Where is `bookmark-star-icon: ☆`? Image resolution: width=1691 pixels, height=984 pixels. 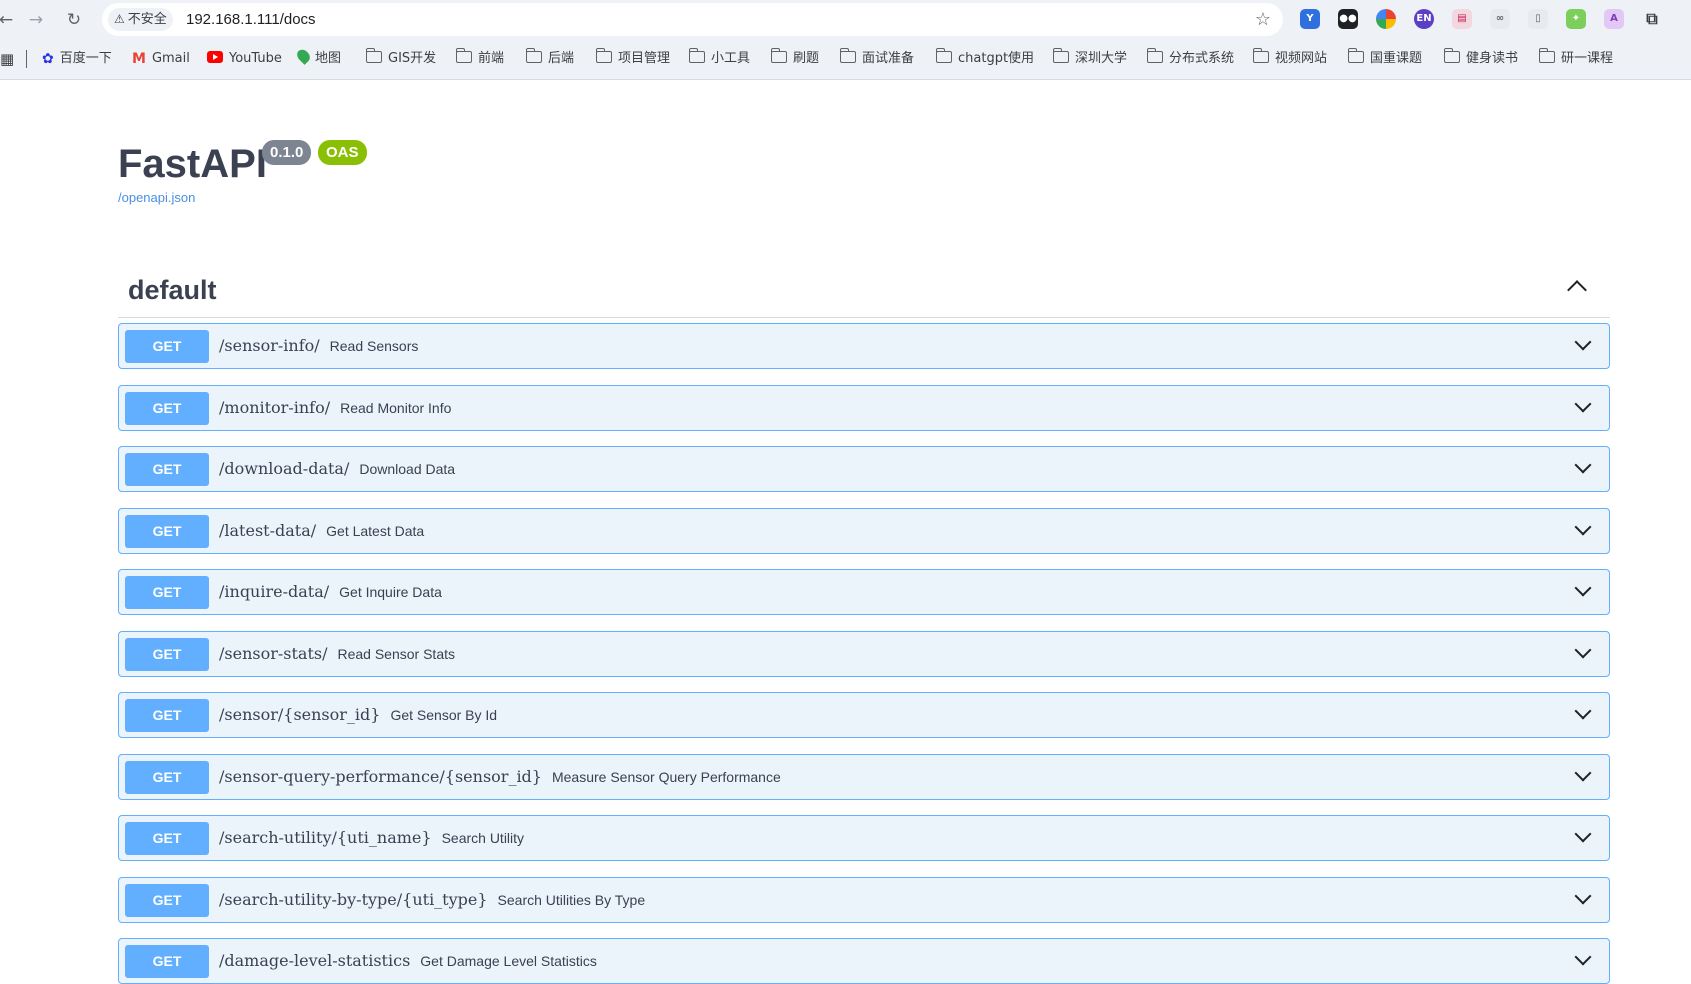
bookmark-star-icon: ☆ is located at coordinates (1263, 19).